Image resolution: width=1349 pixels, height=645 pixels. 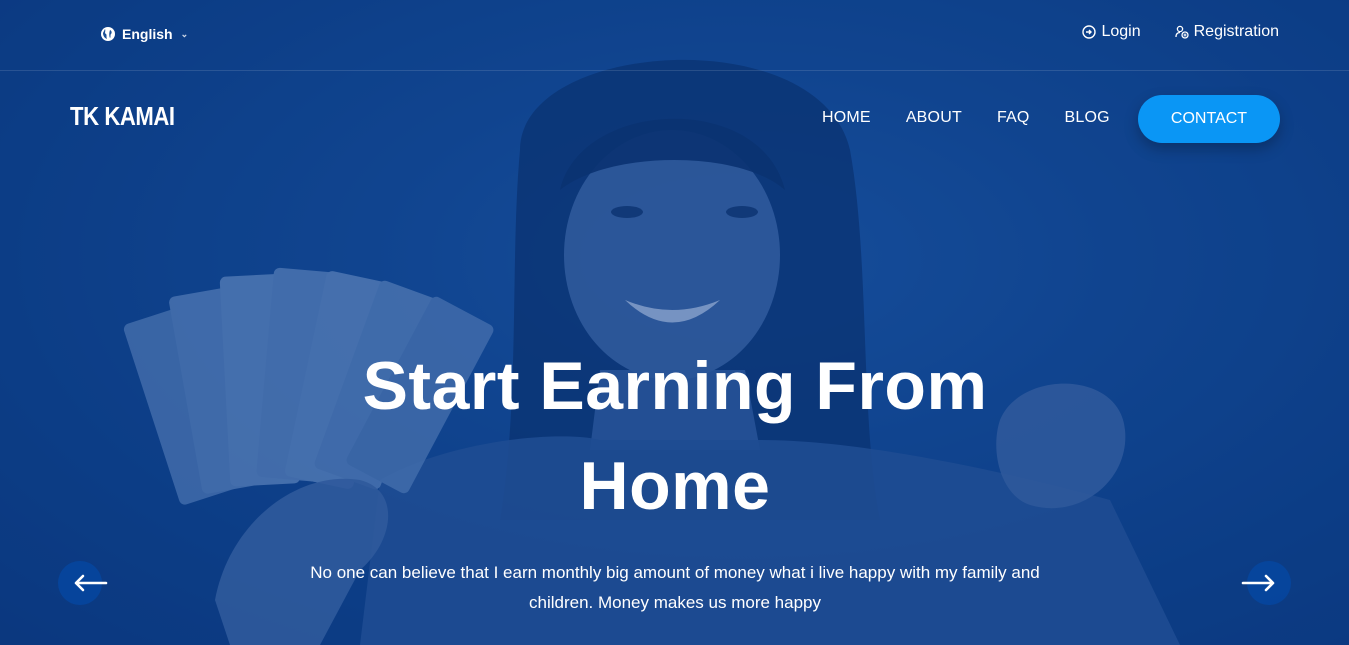 I want to click on language-selector: English ⌄, so click(x=144, y=34).